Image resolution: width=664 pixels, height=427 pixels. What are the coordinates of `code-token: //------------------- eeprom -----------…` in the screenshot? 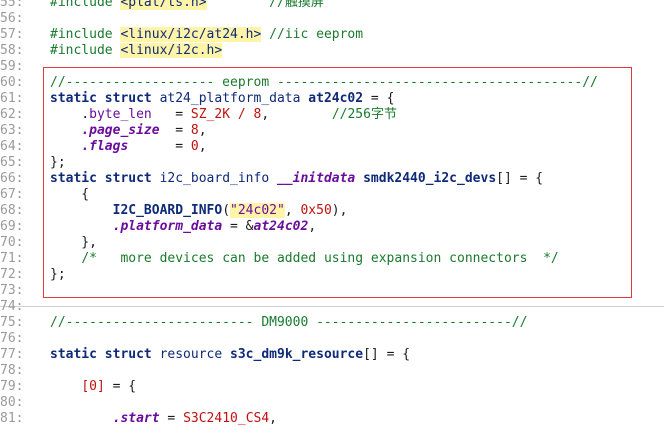 It's located at (324, 82).